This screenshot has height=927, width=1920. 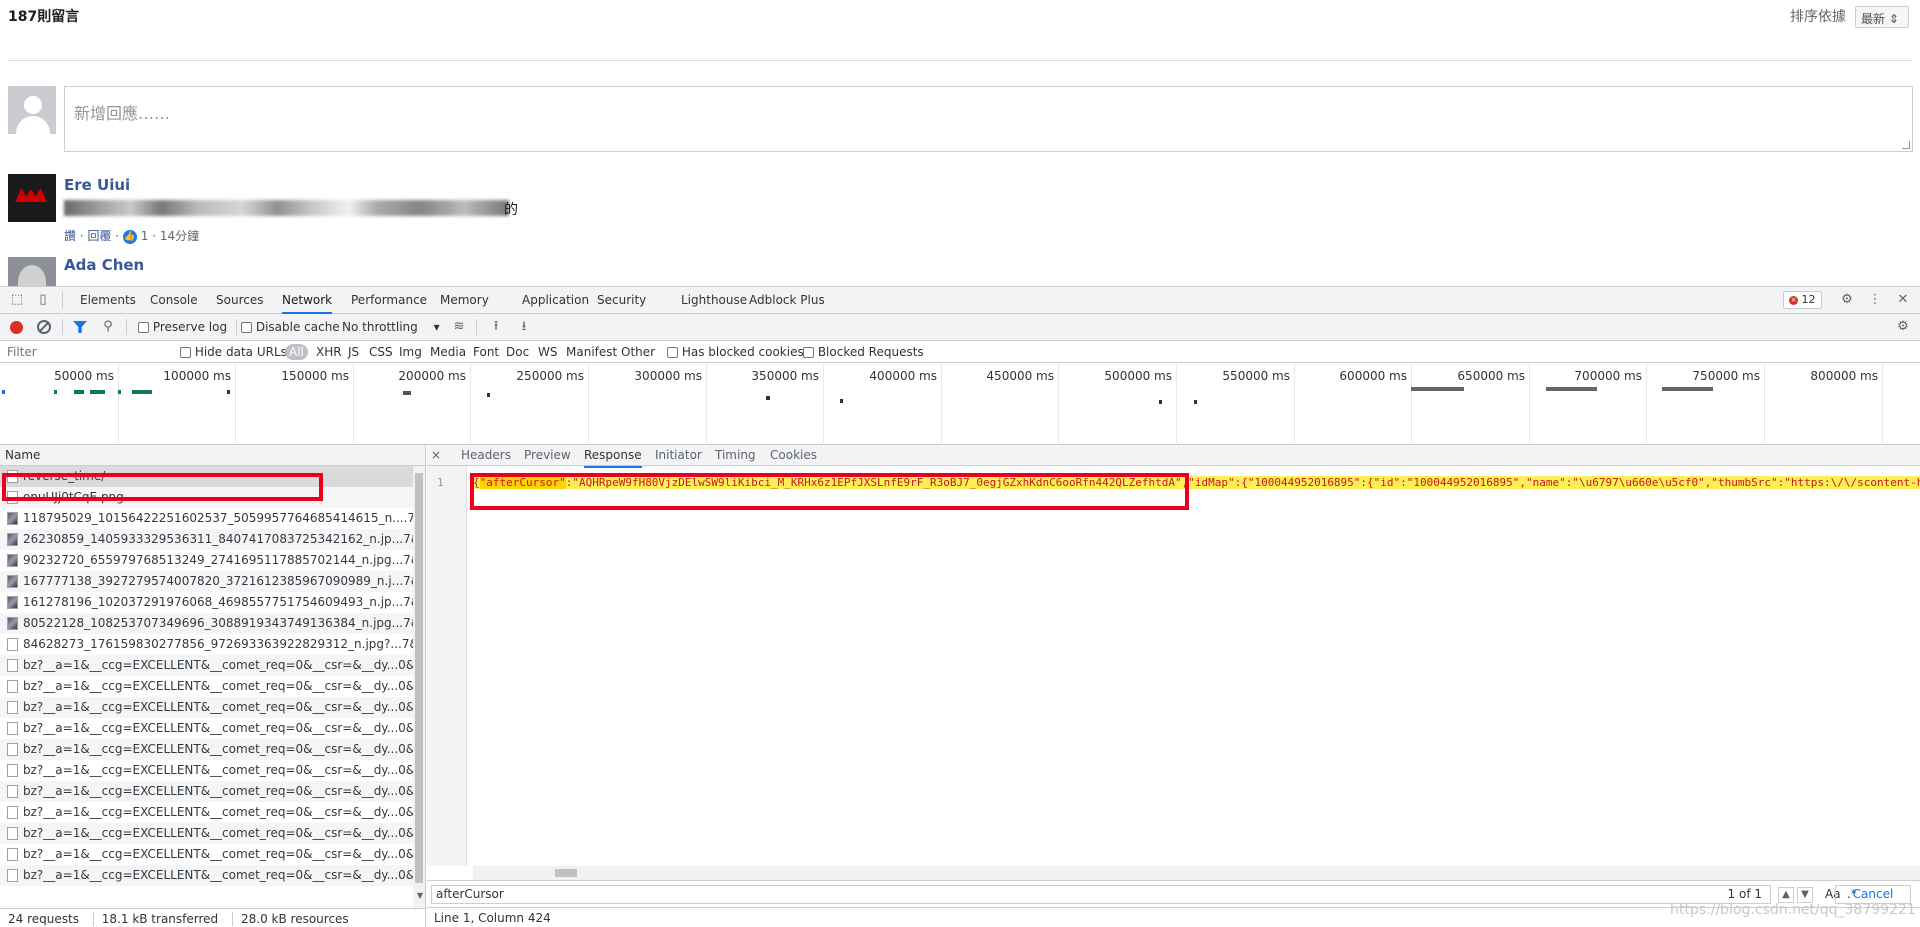 I want to click on tab-network: Network, so click(x=307, y=300).